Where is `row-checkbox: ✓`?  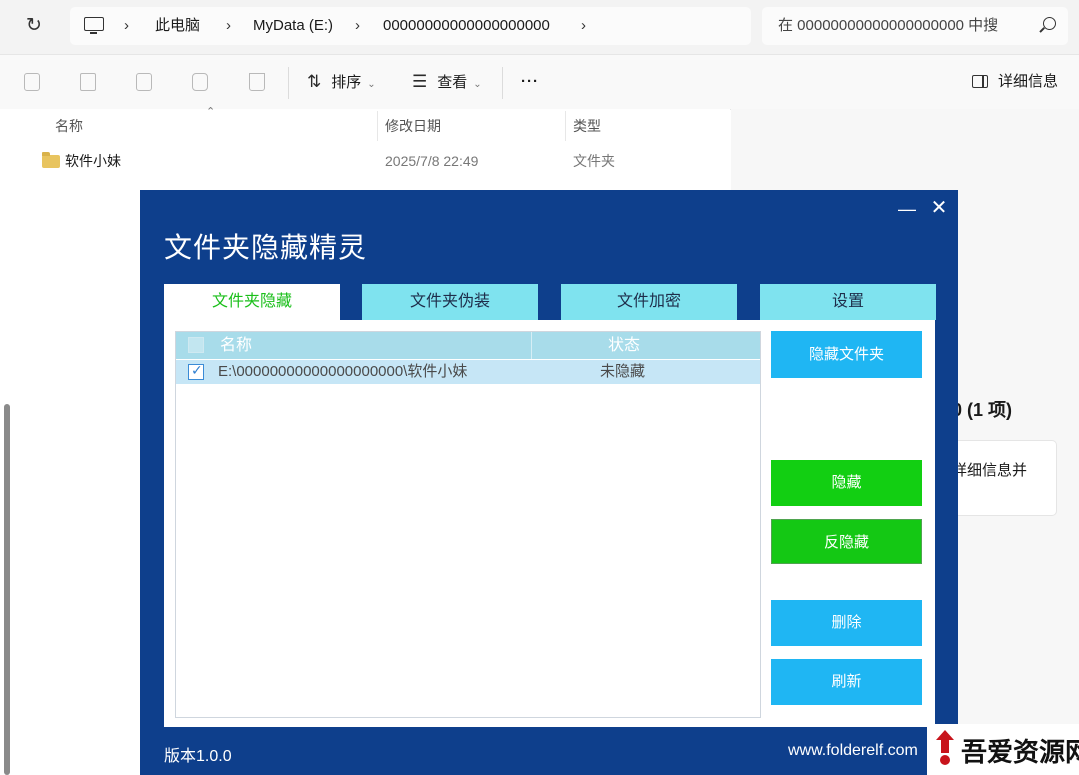 row-checkbox: ✓ is located at coordinates (196, 371).